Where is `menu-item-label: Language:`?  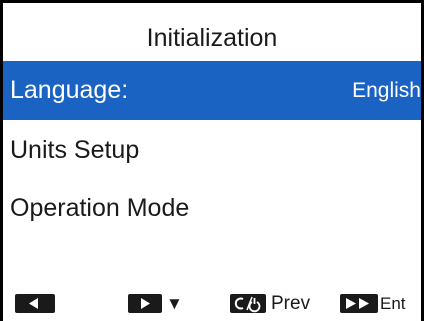
menu-item-label: Language: is located at coordinates (69, 90).